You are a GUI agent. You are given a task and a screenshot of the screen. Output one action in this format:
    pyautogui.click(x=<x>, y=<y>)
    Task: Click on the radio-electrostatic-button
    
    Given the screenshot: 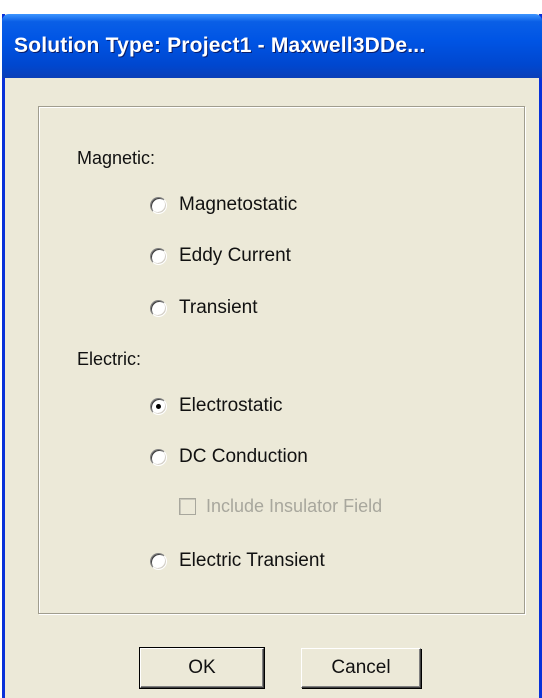 What is the action you would take?
    pyautogui.click(x=158, y=406)
    